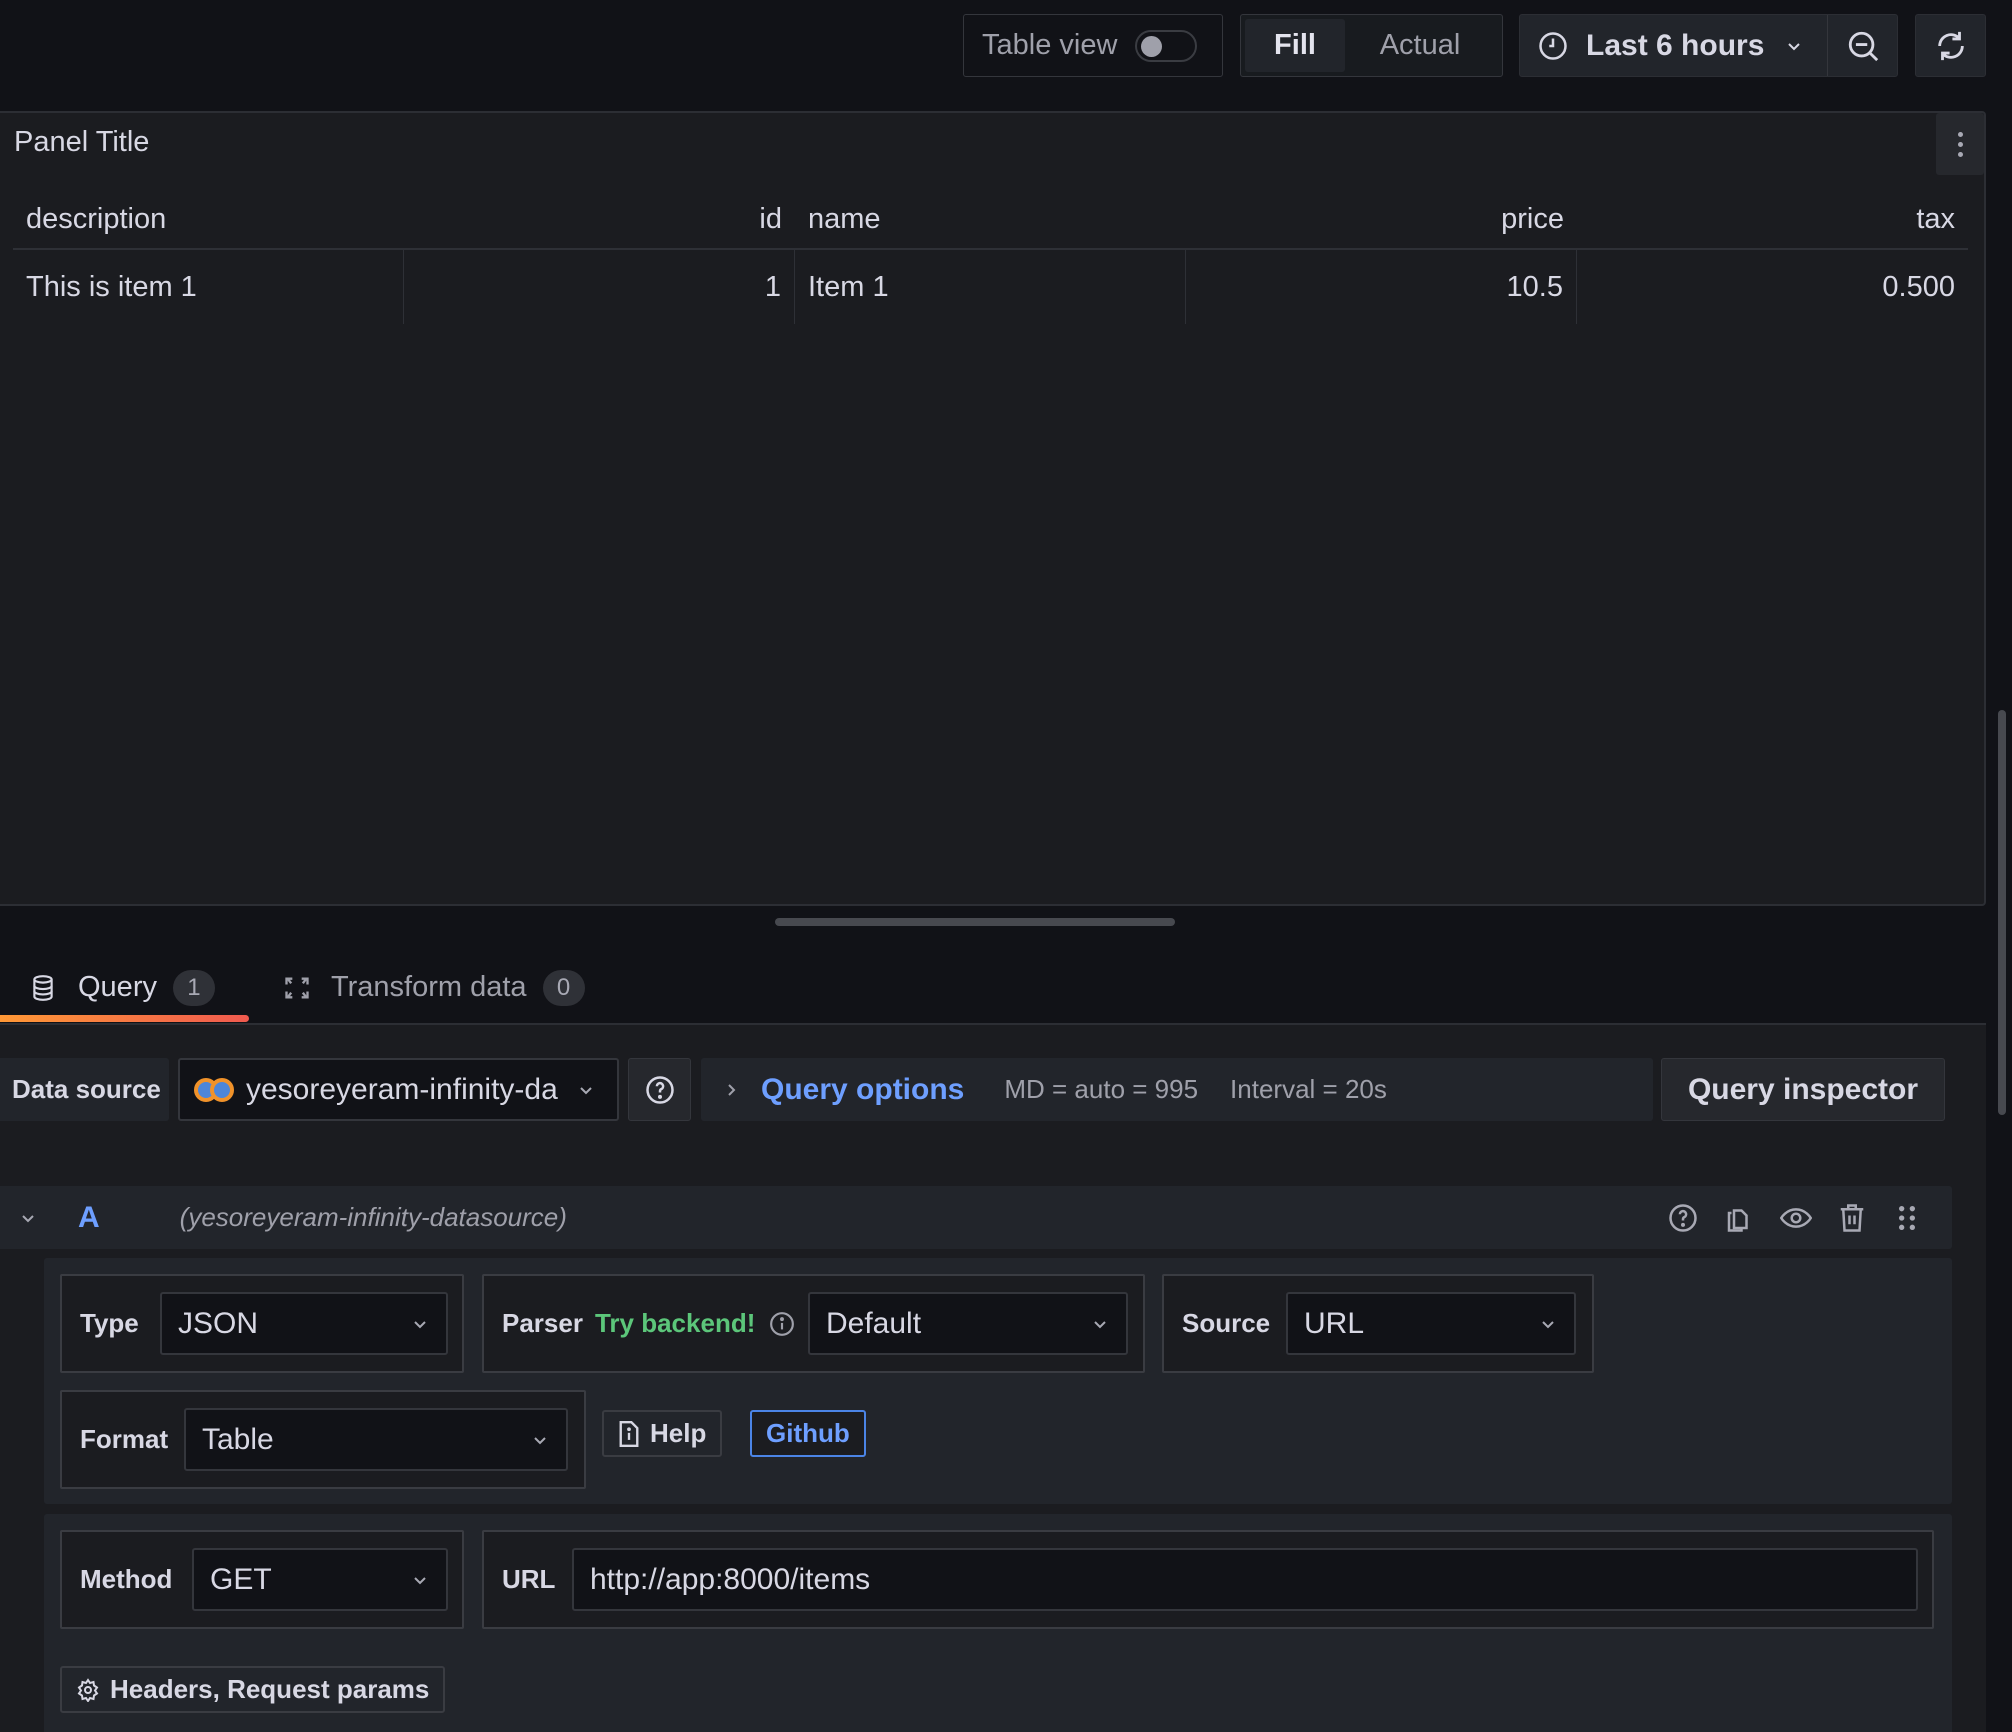 The width and height of the screenshot is (2012, 1732). I want to click on active-tab-indicator, so click(124, 1018).